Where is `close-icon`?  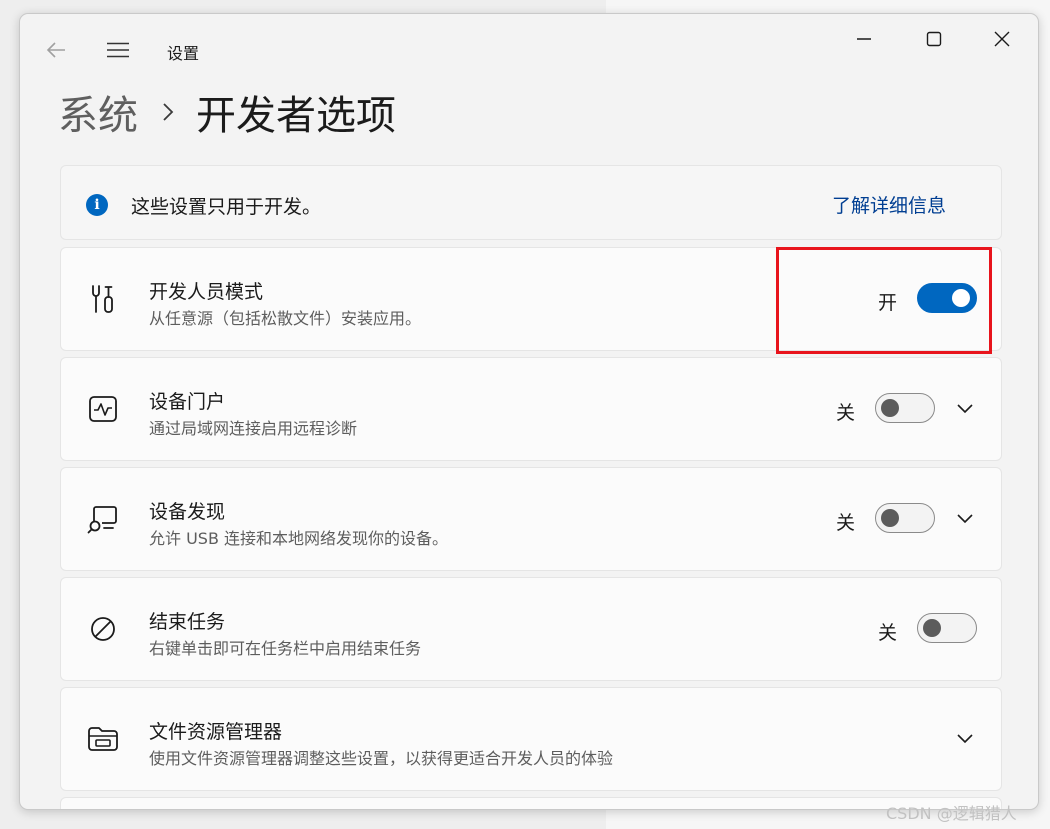 close-icon is located at coordinates (1002, 39).